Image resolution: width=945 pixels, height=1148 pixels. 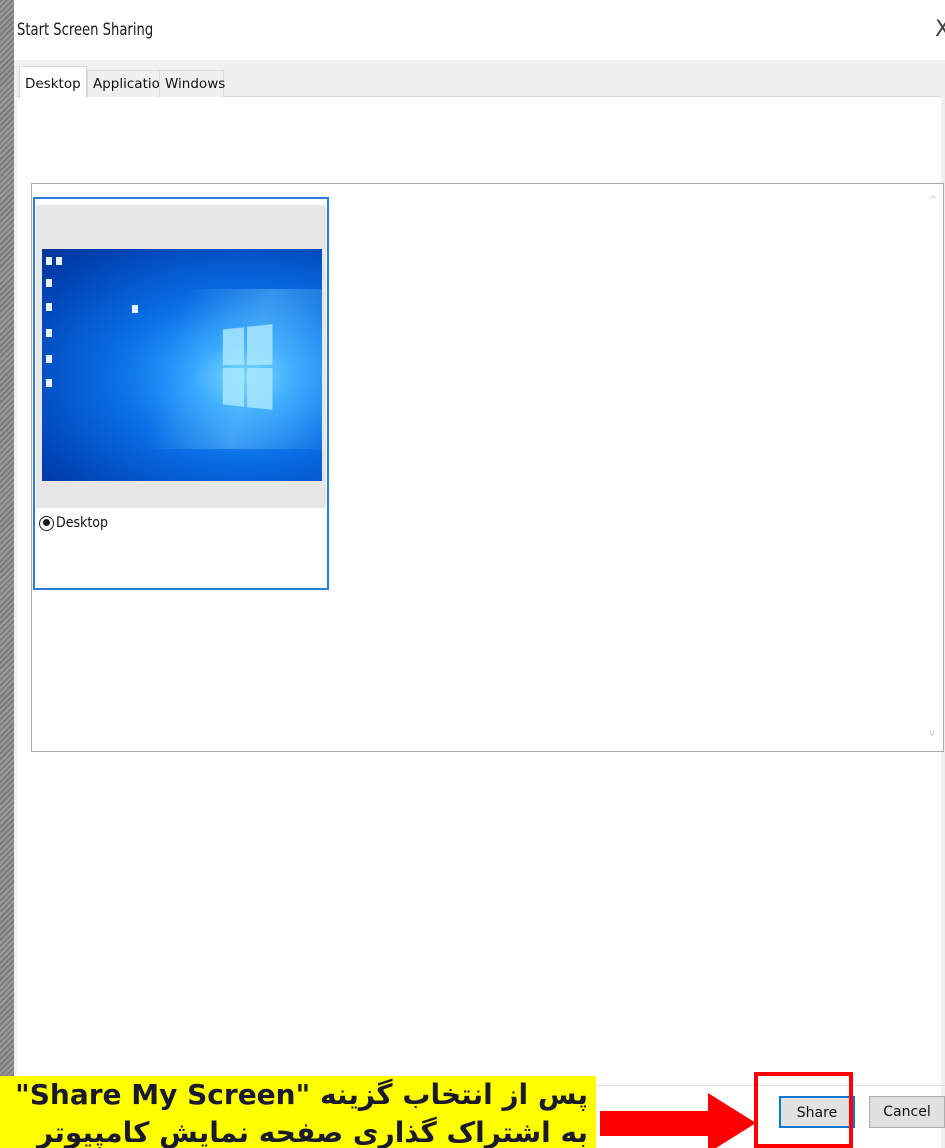 I want to click on tab-desktop-label: Desktop, so click(x=53, y=84).